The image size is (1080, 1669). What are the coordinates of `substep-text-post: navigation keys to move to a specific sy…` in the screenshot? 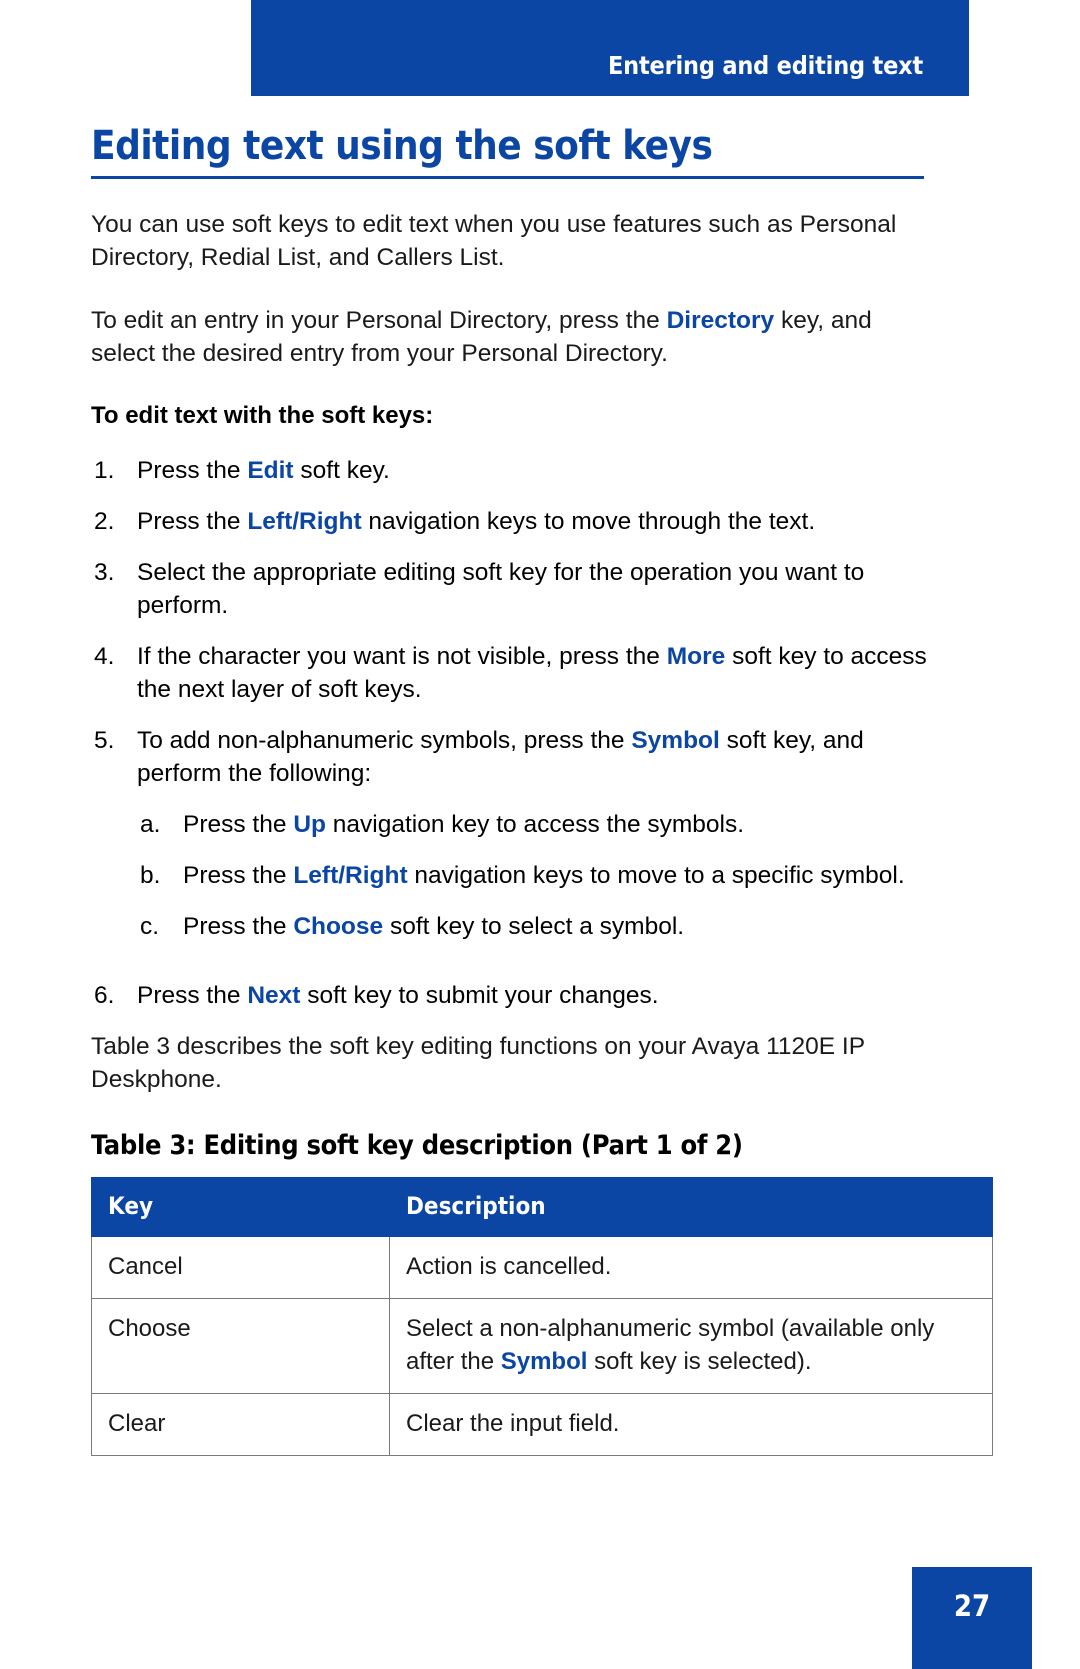 It's located at (656, 875).